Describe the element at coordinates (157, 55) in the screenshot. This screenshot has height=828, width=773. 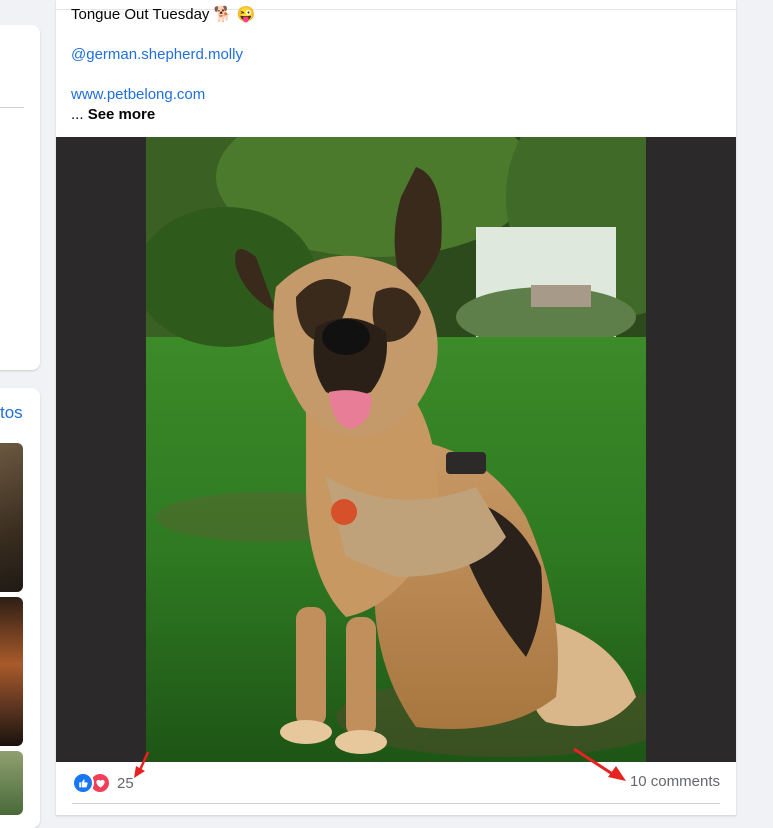
I see `mention-link: @german.shepherd.molly` at that location.